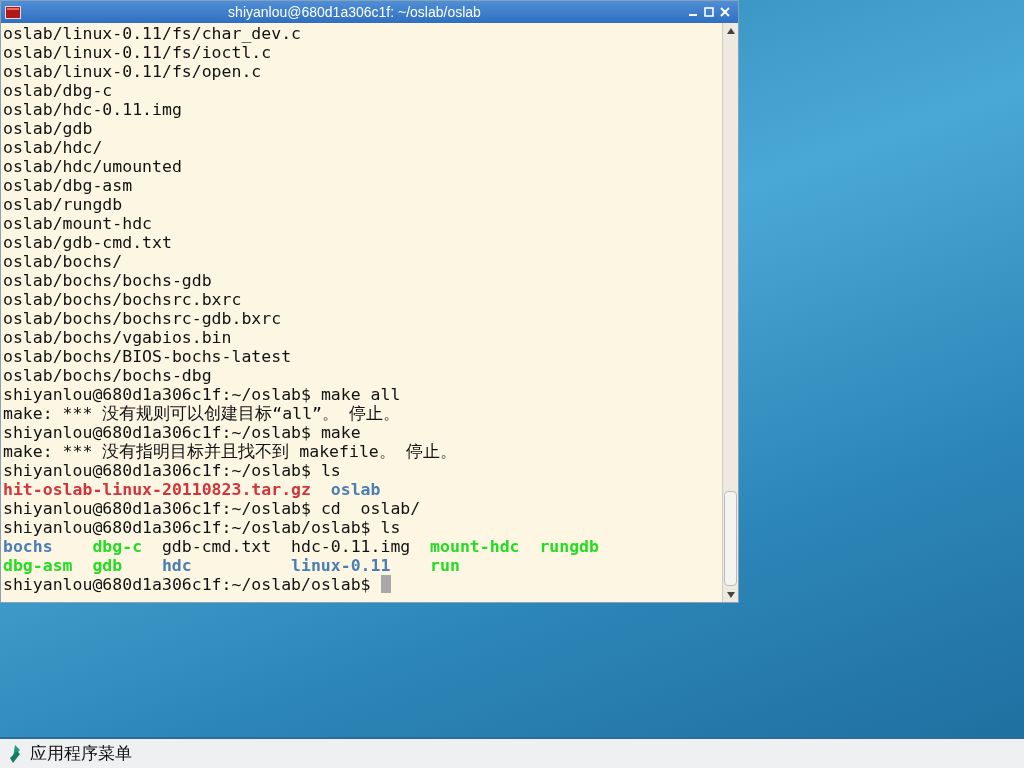  Describe the element at coordinates (187, 584) in the screenshot. I see `command-prompt: shiyanlou@680d1a306c1f:~/oslab/oslab$` at that location.